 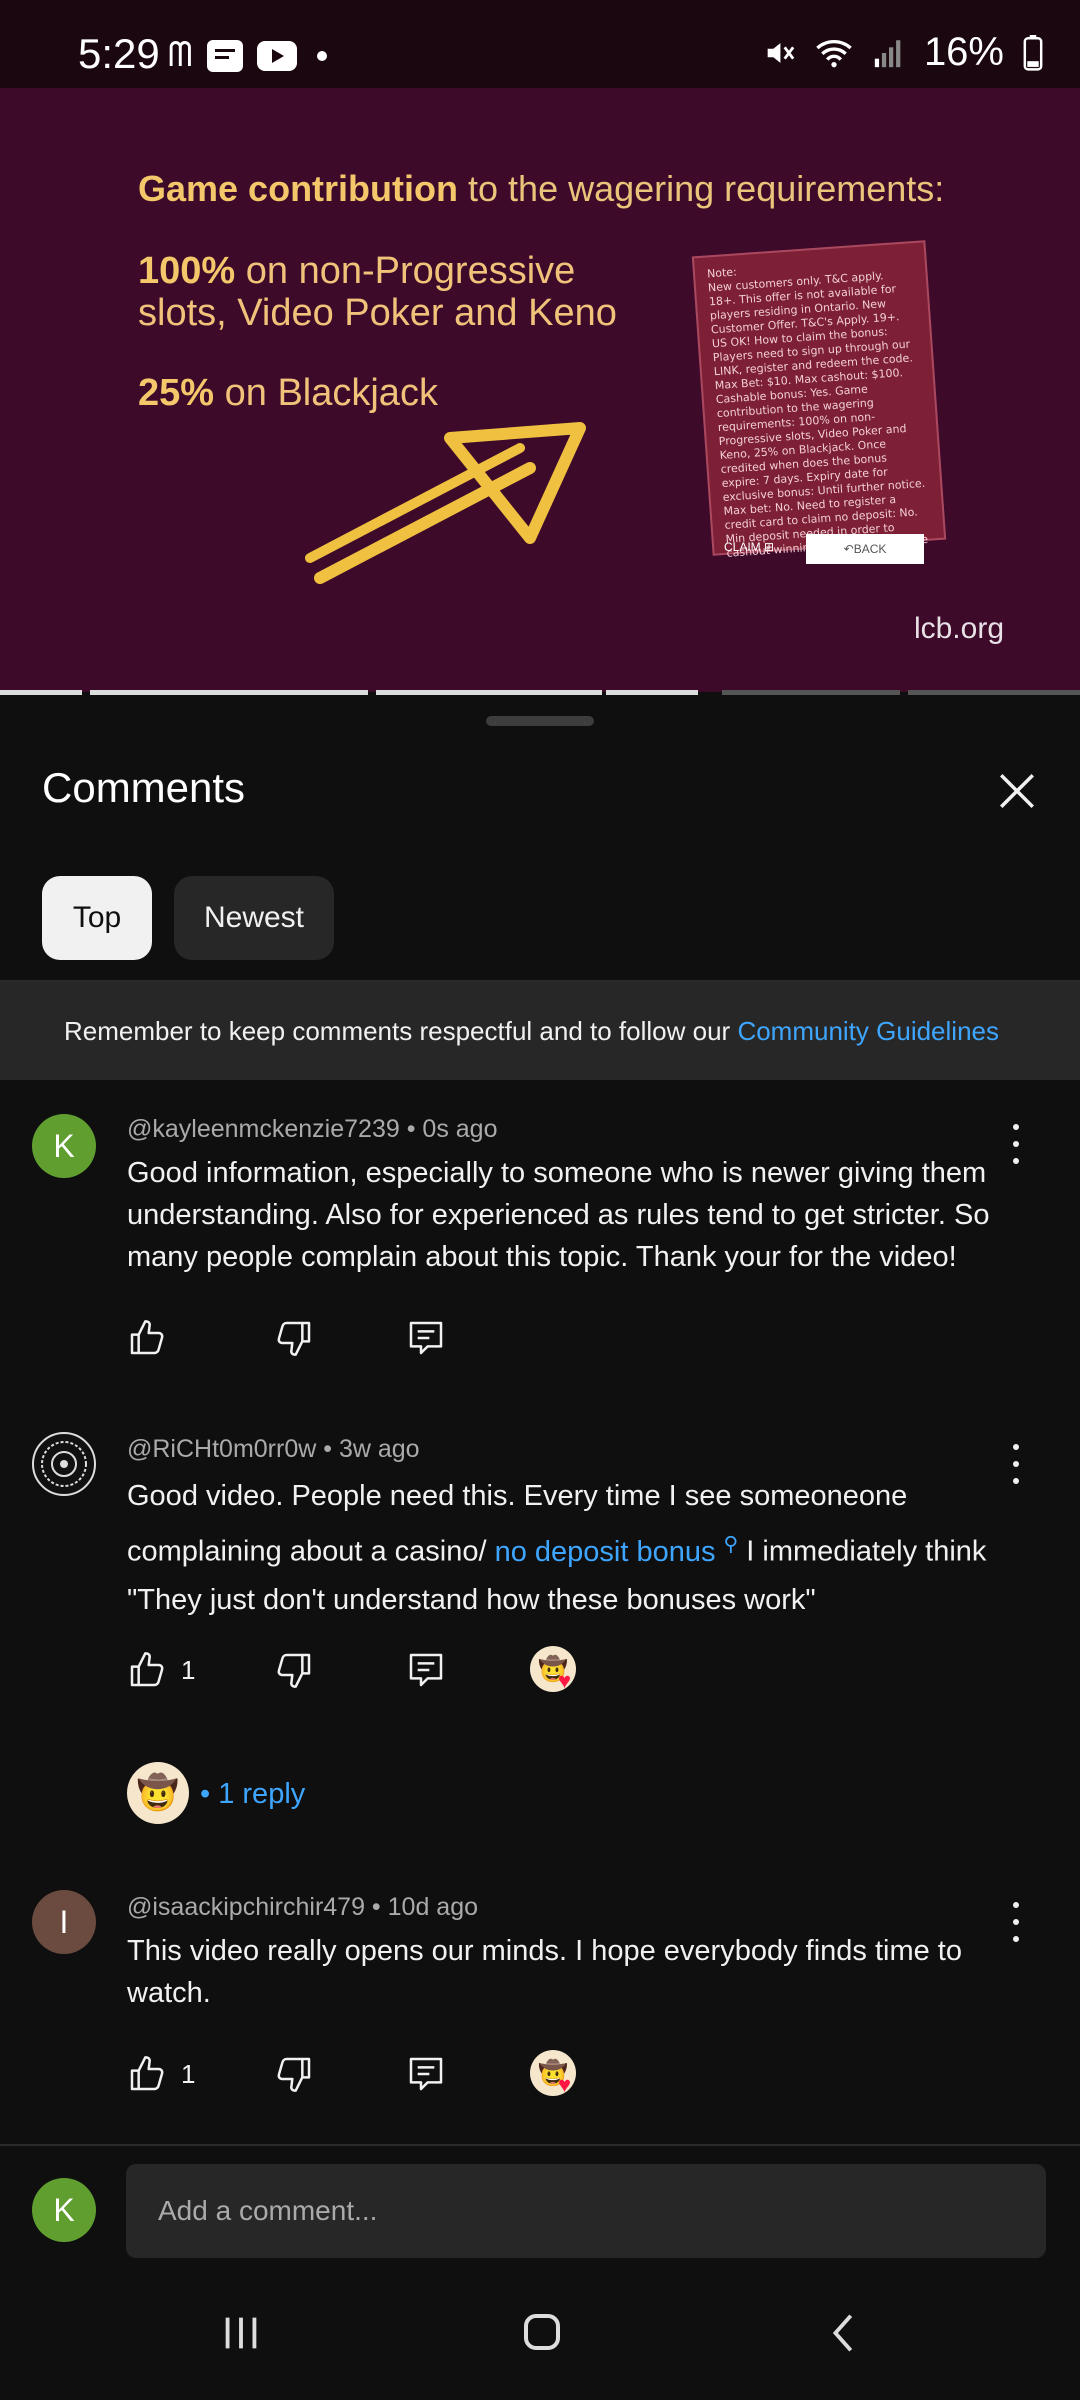 I want to click on battery-percent: 16%, so click(x=963, y=52).